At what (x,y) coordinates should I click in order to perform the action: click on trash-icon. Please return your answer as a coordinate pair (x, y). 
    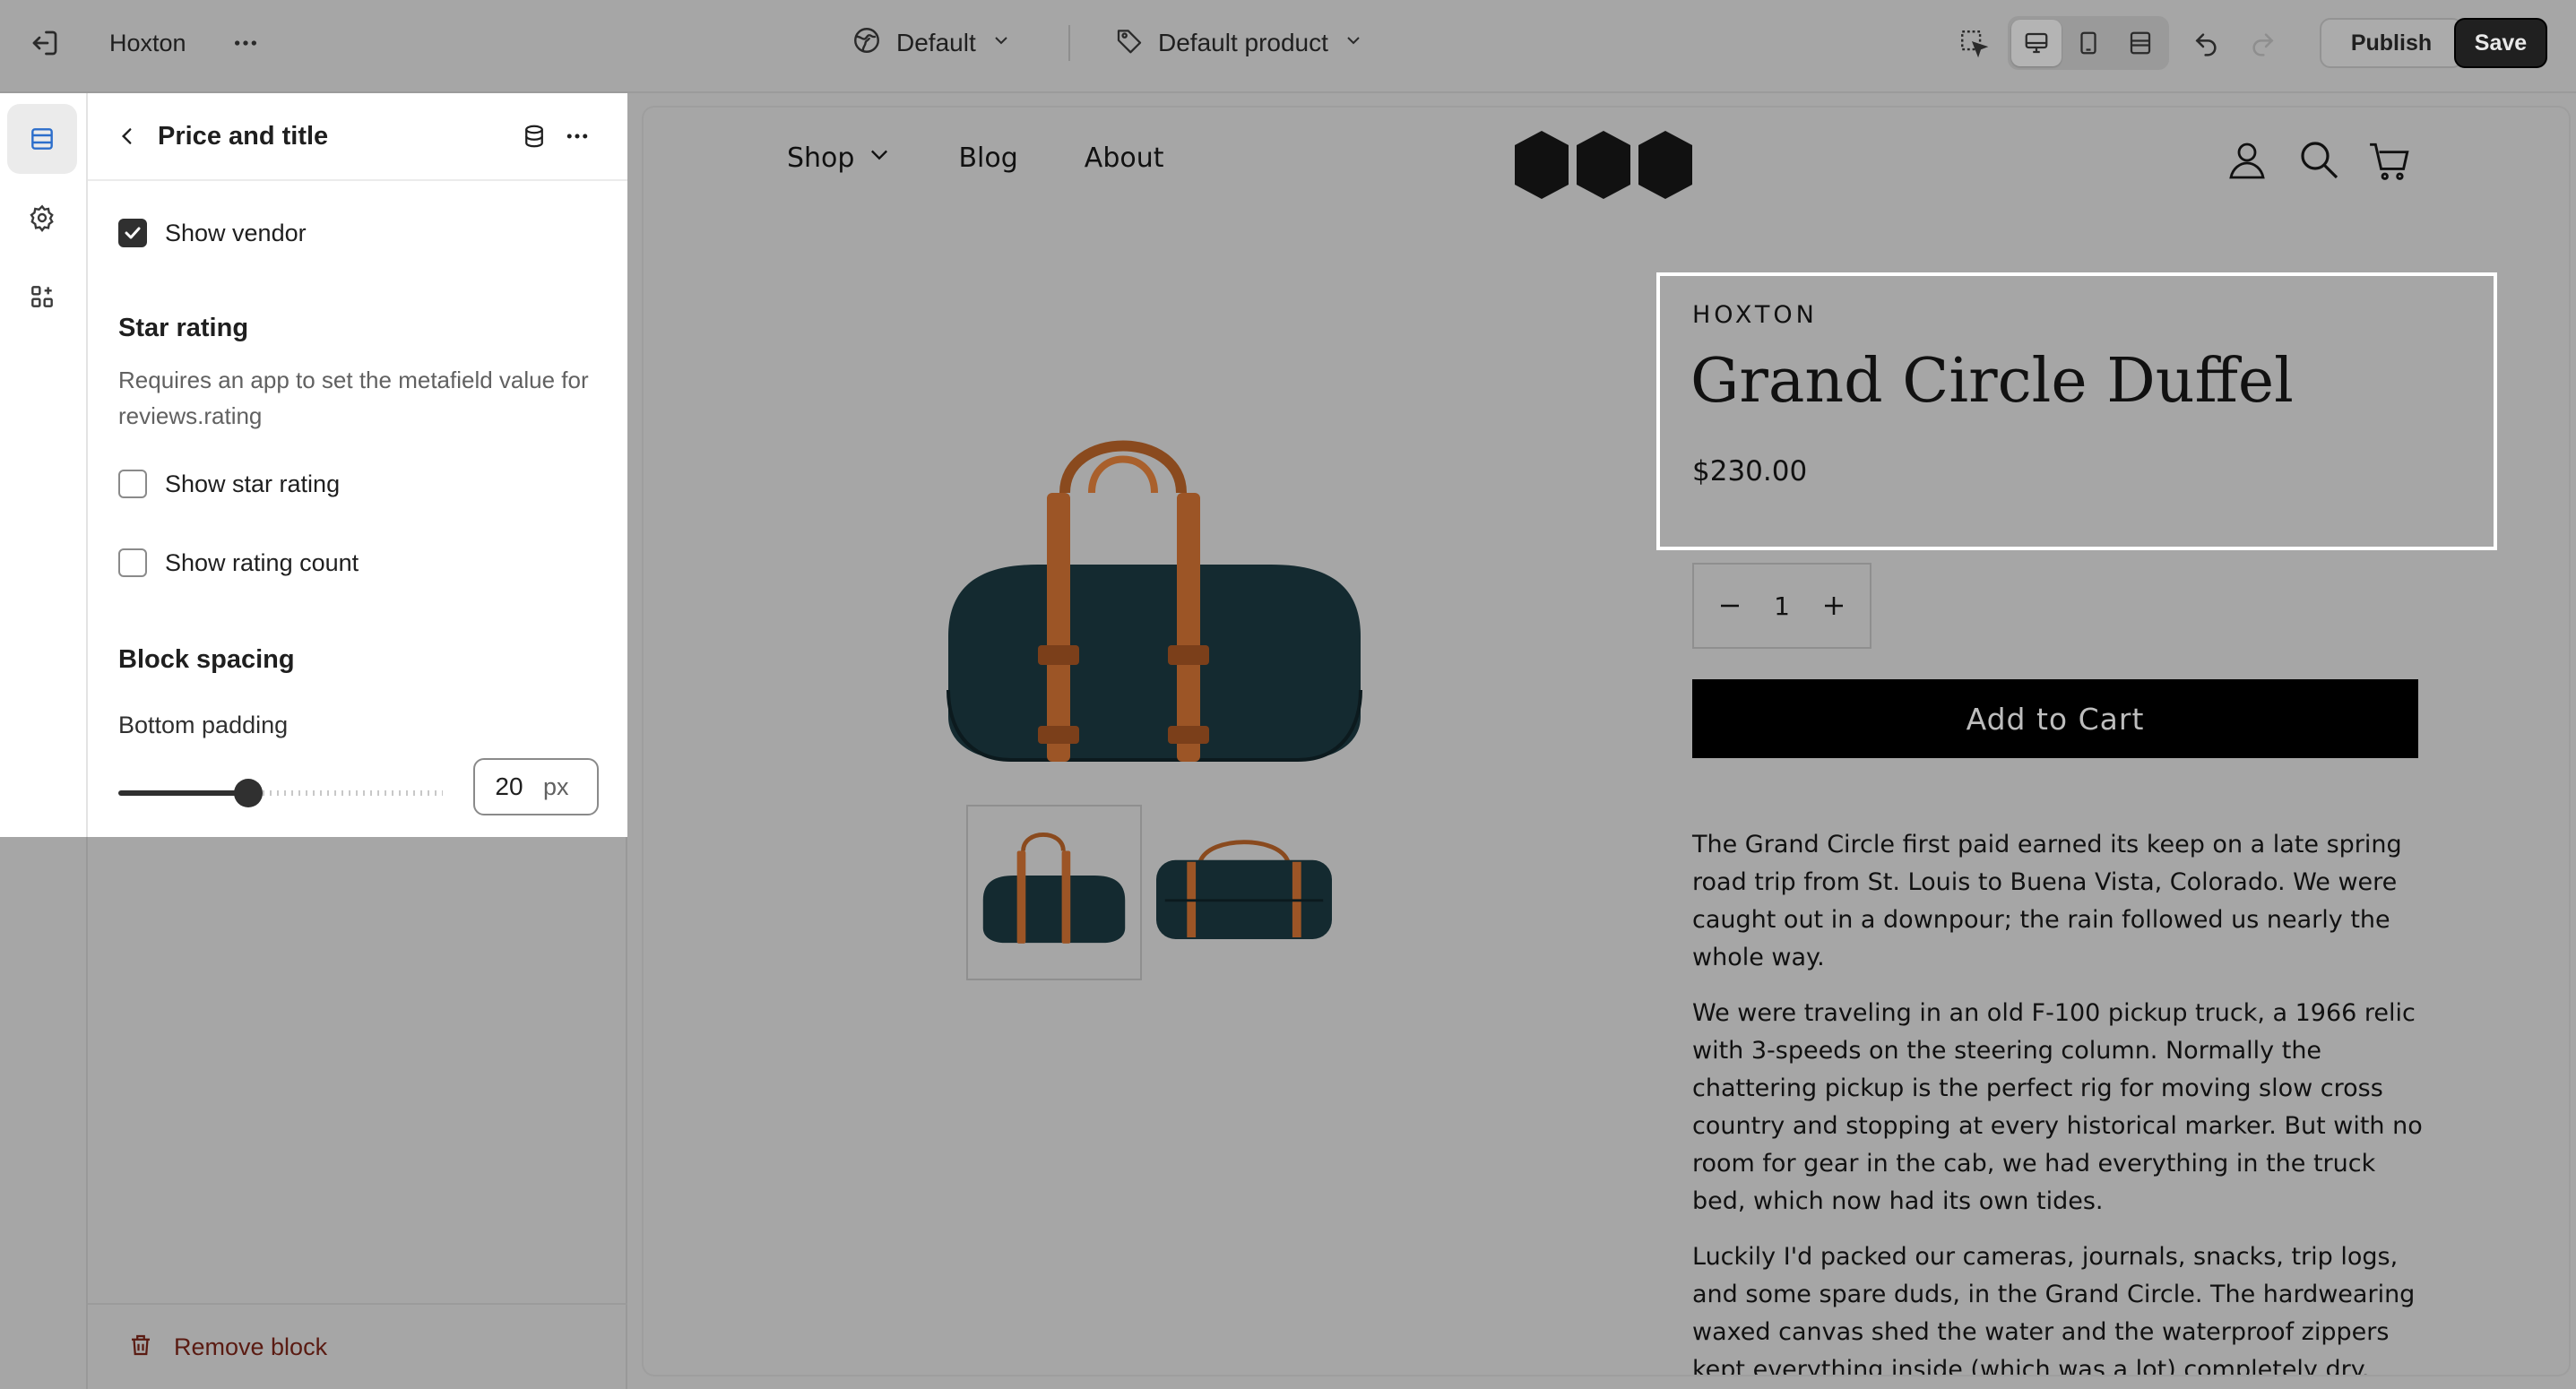
    Looking at the image, I should click on (140, 1347).